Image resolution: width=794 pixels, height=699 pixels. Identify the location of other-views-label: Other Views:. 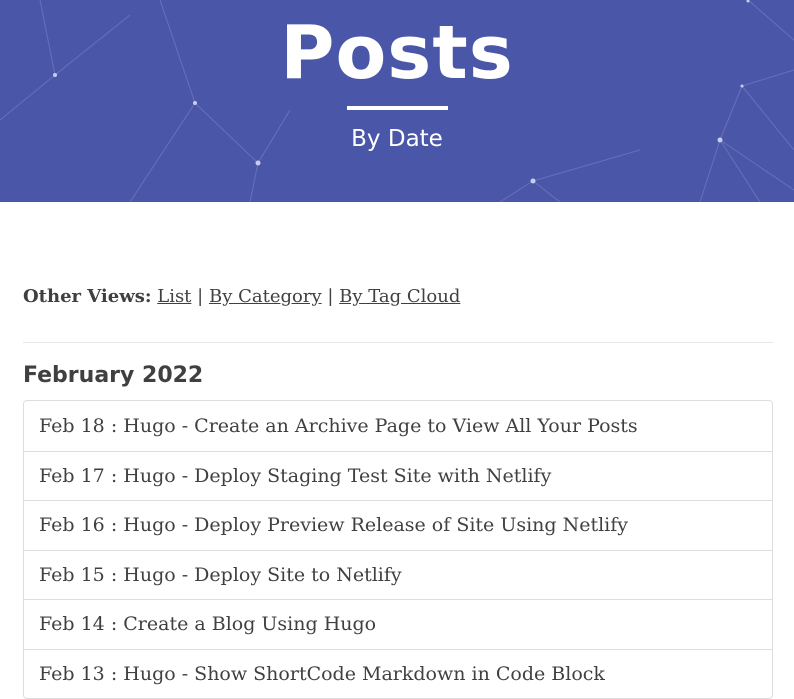
(87, 296).